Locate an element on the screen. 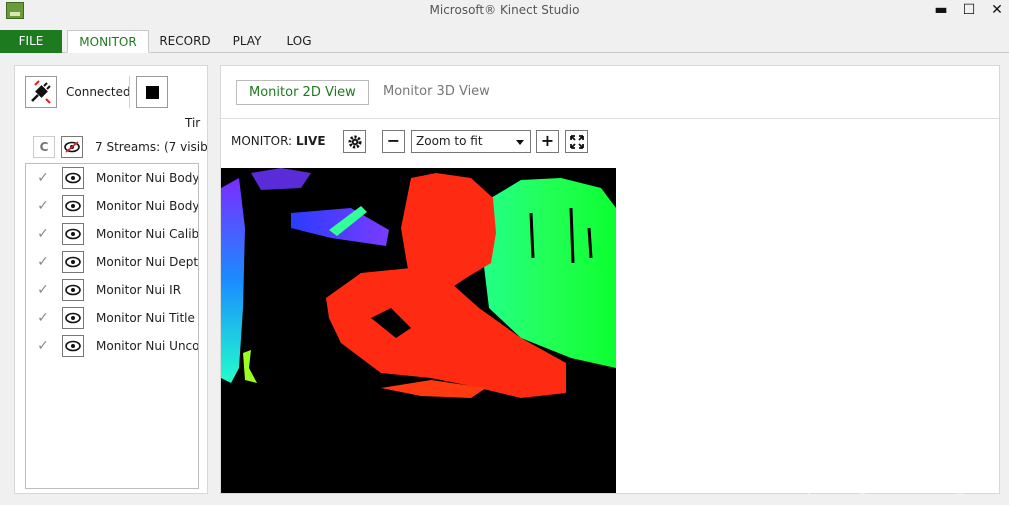 This screenshot has height=505, width=1009. toggle-all-visibility-button is located at coordinates (72, 147).